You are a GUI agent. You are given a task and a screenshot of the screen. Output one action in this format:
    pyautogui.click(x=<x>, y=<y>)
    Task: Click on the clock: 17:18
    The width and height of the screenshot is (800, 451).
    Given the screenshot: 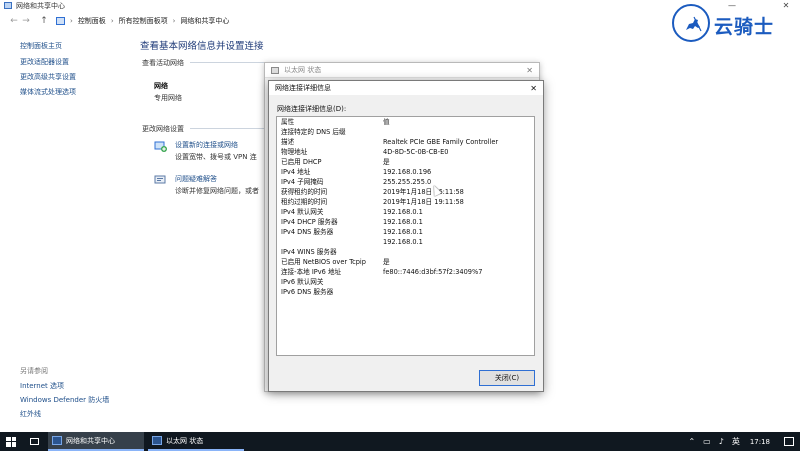 What is the action you would take?
    pyautogui.click(x=760, y=442)
    